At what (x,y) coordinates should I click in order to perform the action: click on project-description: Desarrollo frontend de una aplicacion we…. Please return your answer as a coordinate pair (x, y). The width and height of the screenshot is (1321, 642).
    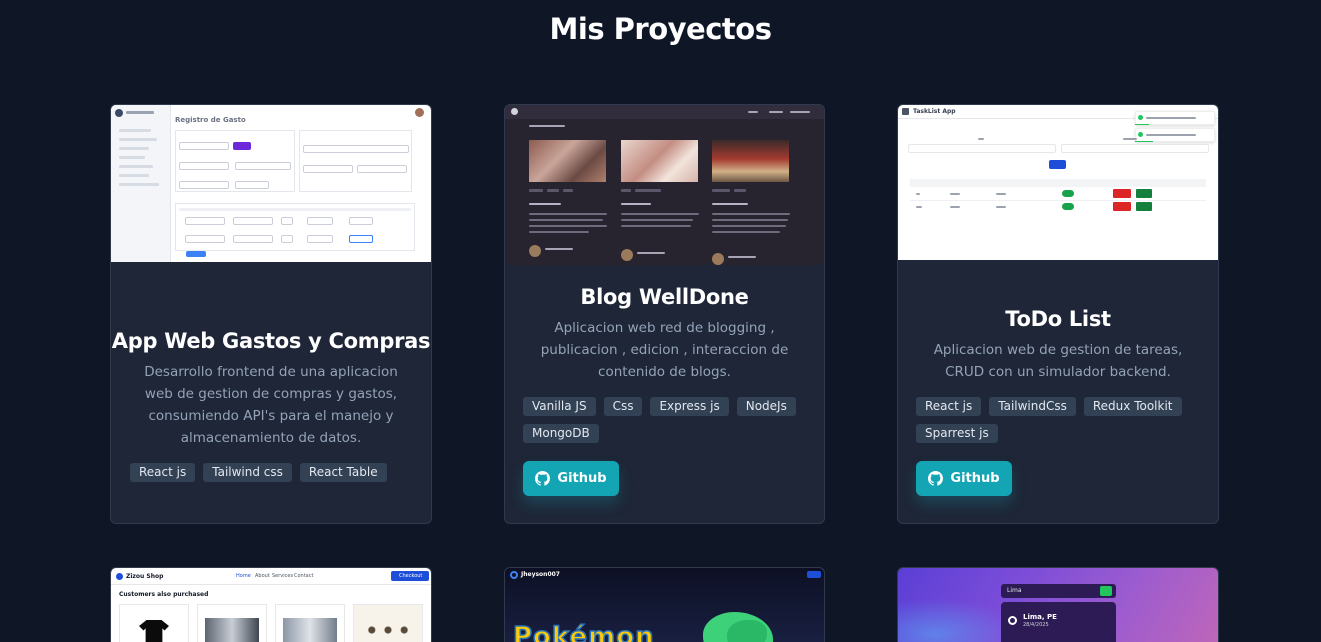
    Looking at the image, I should click on (271, 405).